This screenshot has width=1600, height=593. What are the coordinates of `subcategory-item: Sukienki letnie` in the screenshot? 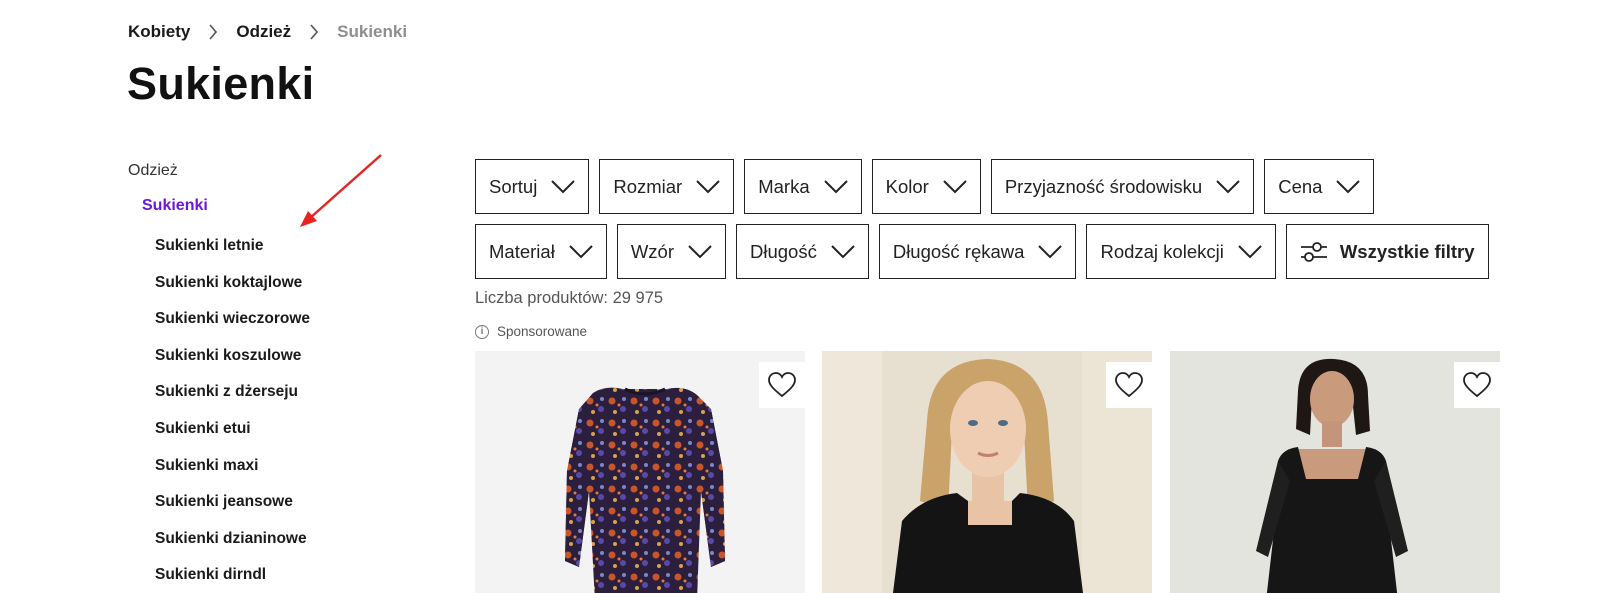 It's located at (278, 246).